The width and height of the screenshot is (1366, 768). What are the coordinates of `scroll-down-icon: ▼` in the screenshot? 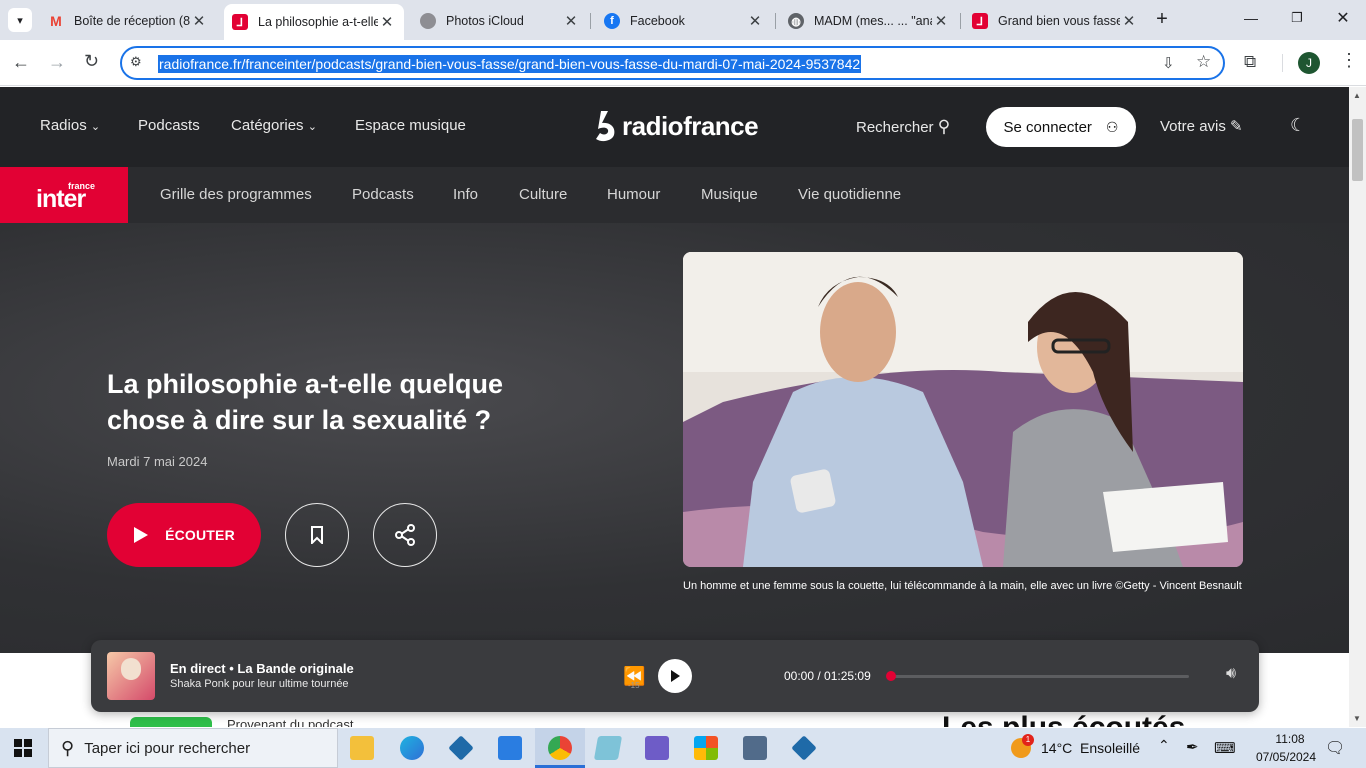 It's located at (1357, 718).